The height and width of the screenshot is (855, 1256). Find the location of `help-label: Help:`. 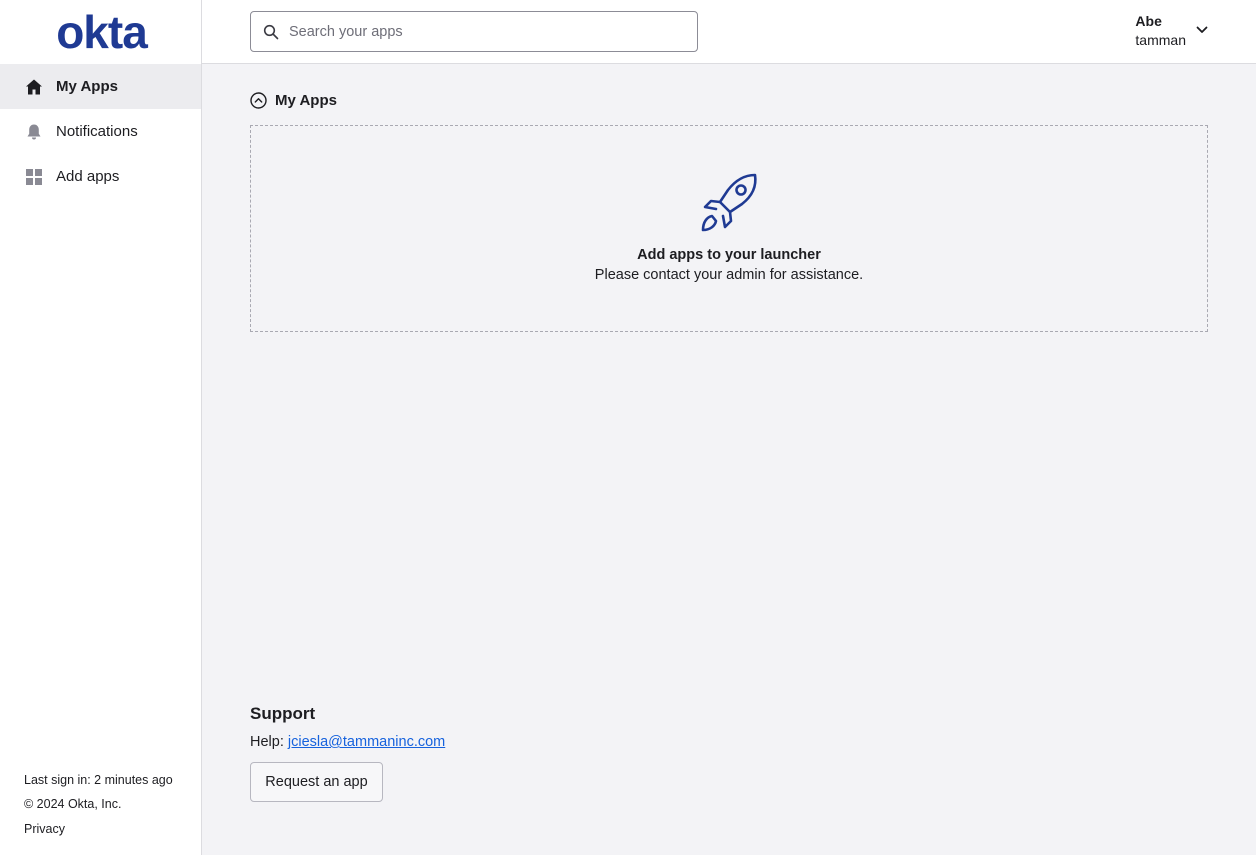

help-label: Help: is located at coordinates (267, 742).